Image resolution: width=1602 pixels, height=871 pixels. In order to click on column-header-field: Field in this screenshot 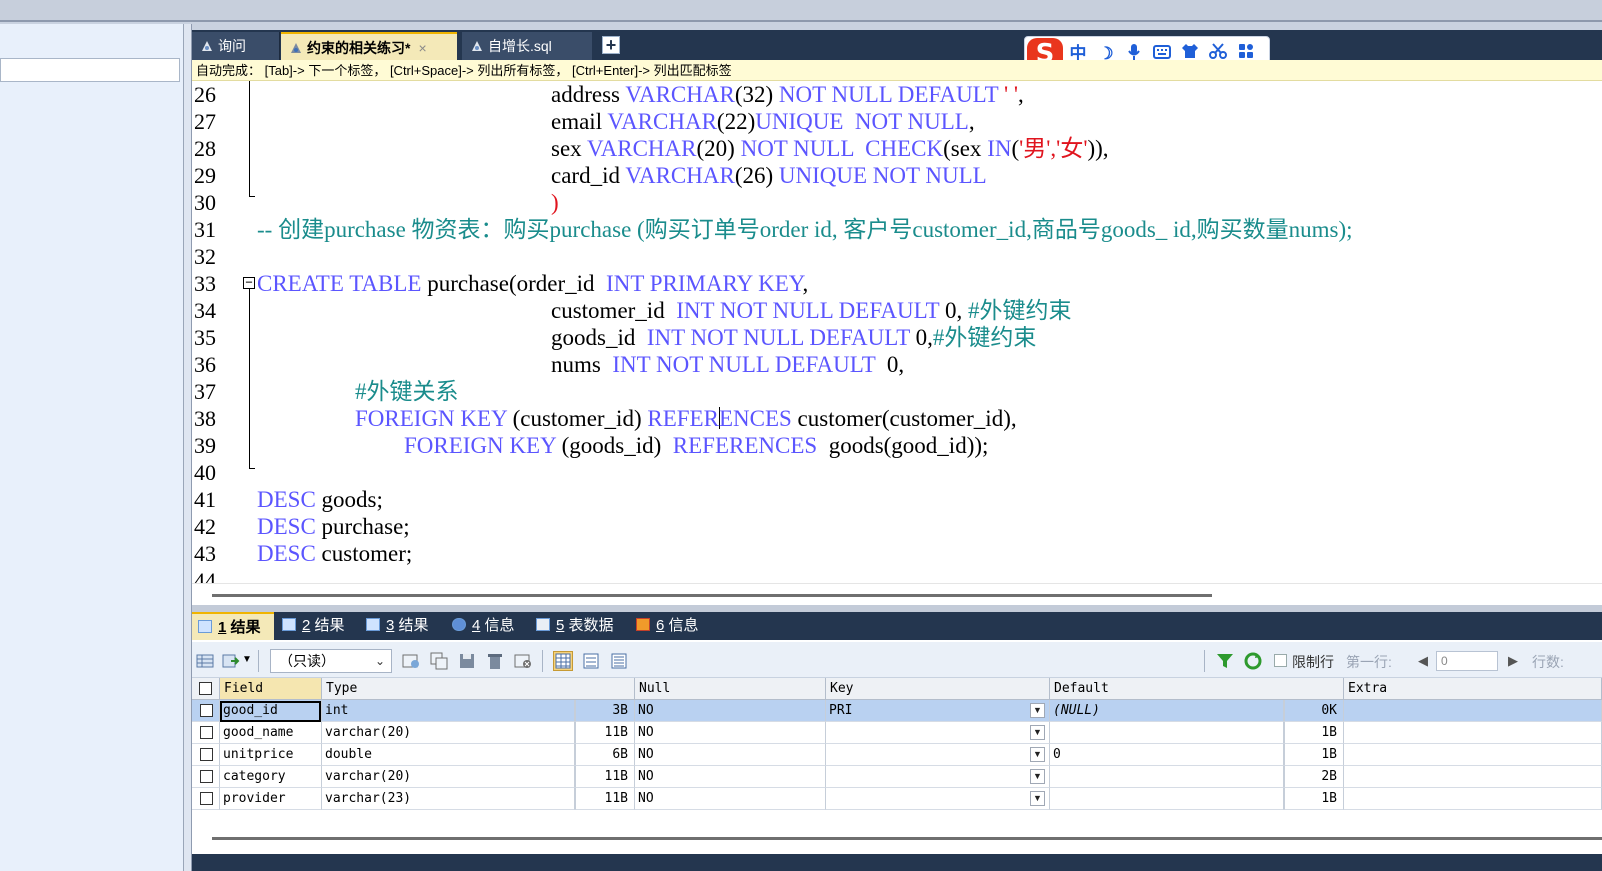, I will do `click(271, 689)`.